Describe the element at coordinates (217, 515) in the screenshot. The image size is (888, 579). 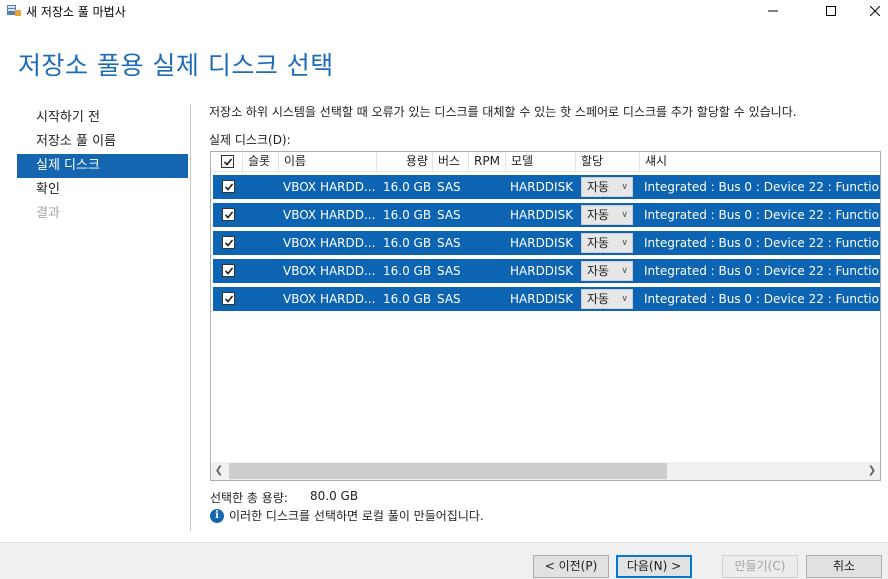
I see `info-icon: i` at that location.